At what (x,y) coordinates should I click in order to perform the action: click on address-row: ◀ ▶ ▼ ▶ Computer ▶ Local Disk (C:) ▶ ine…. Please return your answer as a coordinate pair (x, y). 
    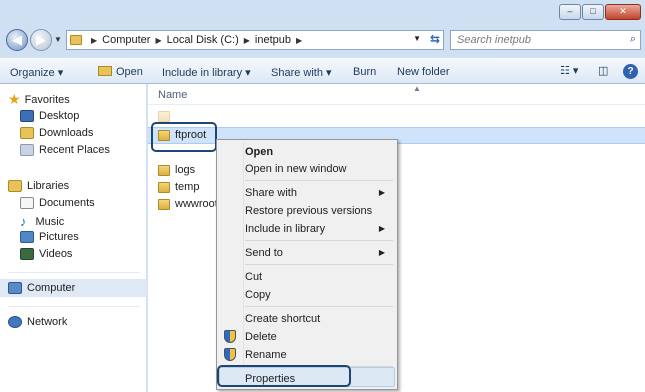
    Looking at the image, I should click on (322, 41).